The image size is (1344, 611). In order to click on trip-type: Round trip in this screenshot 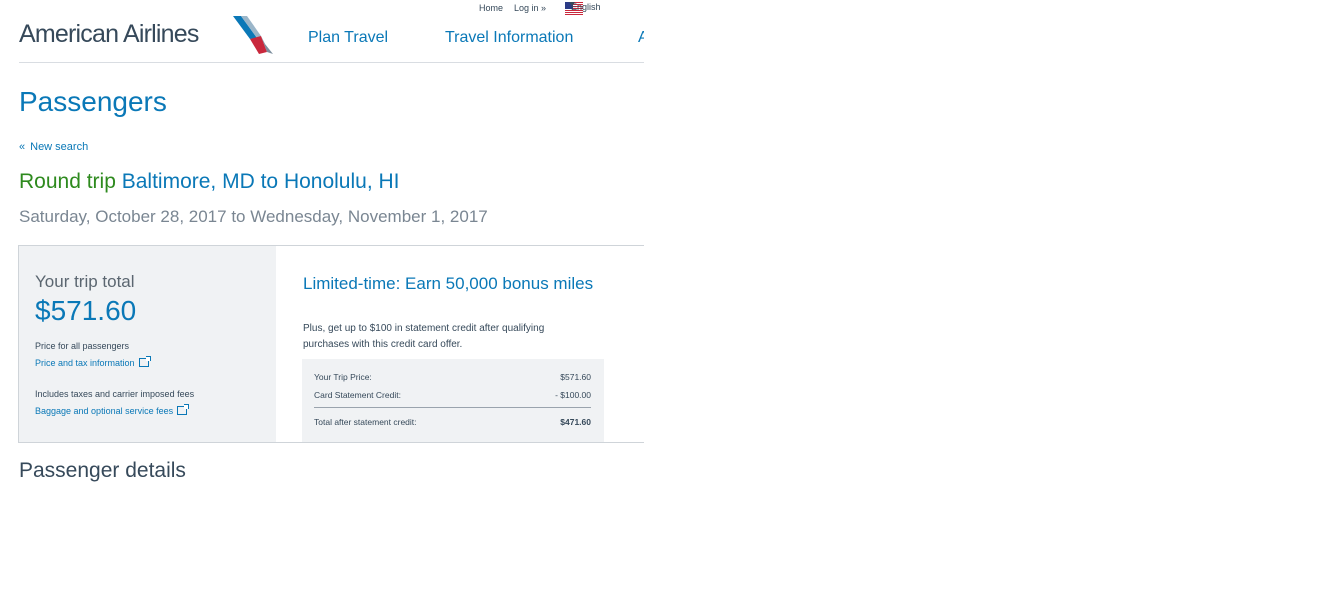, I will do `click(67, 181)`.